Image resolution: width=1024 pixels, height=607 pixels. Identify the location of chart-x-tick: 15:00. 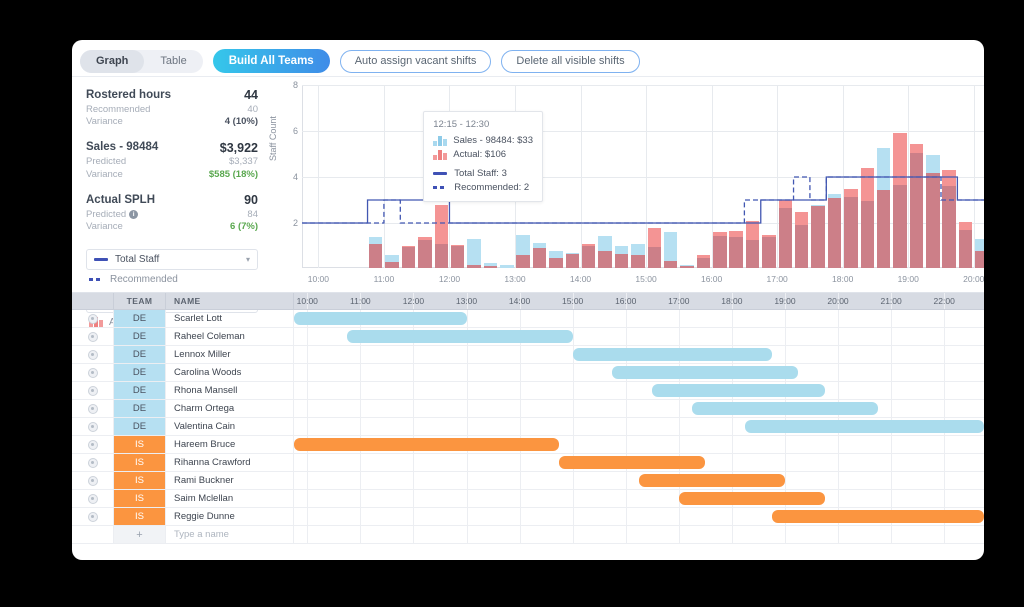
(646, 279).